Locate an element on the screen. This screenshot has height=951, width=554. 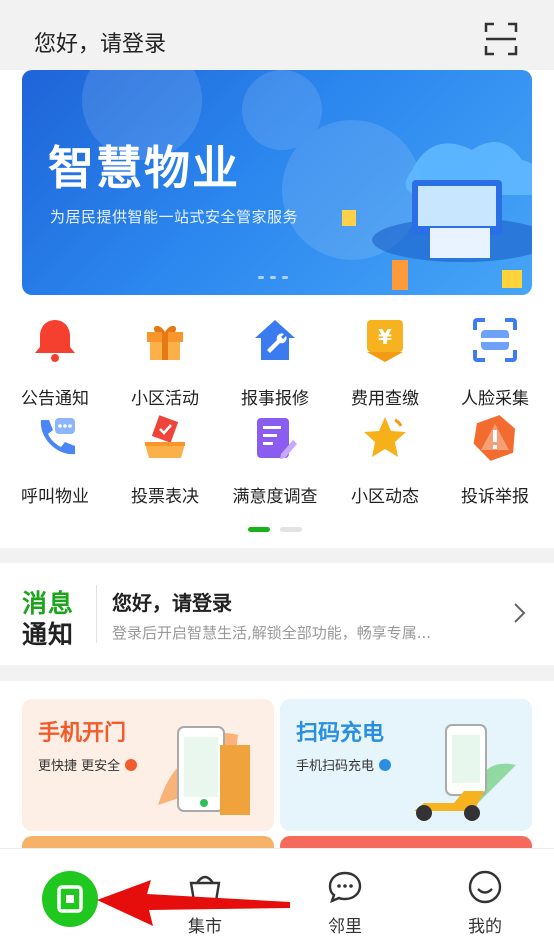
tab-label: 我的 is located at coordinates (485, 927).